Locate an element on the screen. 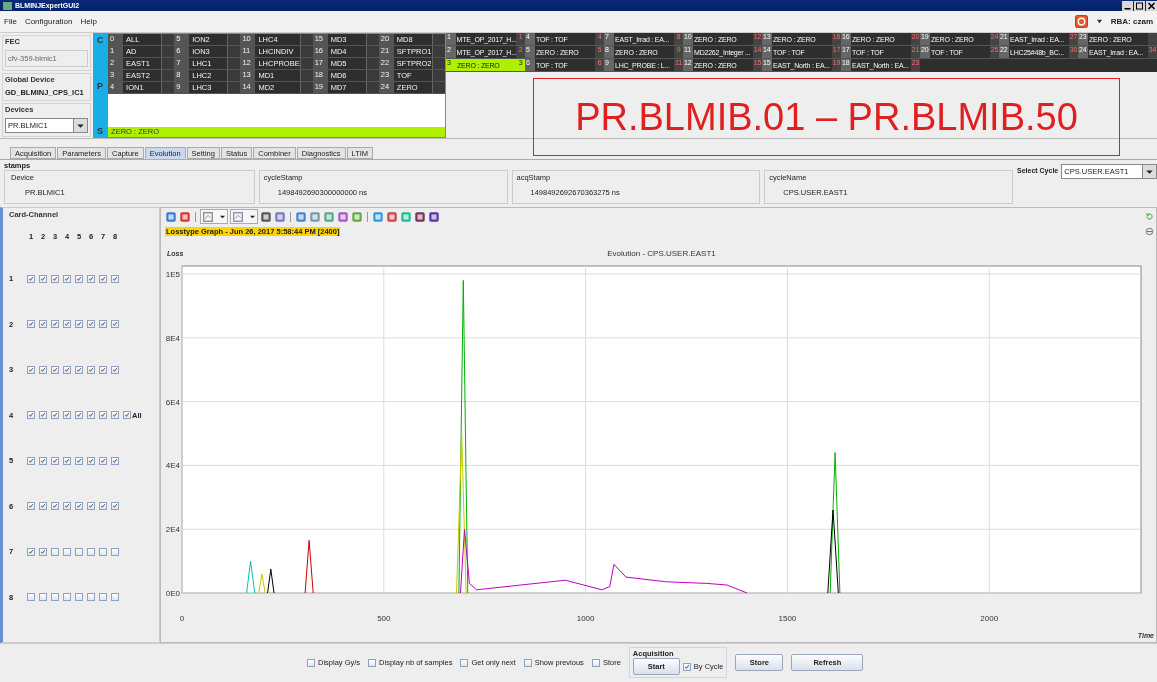 This screenshot has height=682, width=1157. tick-label: 1000 is located at coordinates (585, 618).